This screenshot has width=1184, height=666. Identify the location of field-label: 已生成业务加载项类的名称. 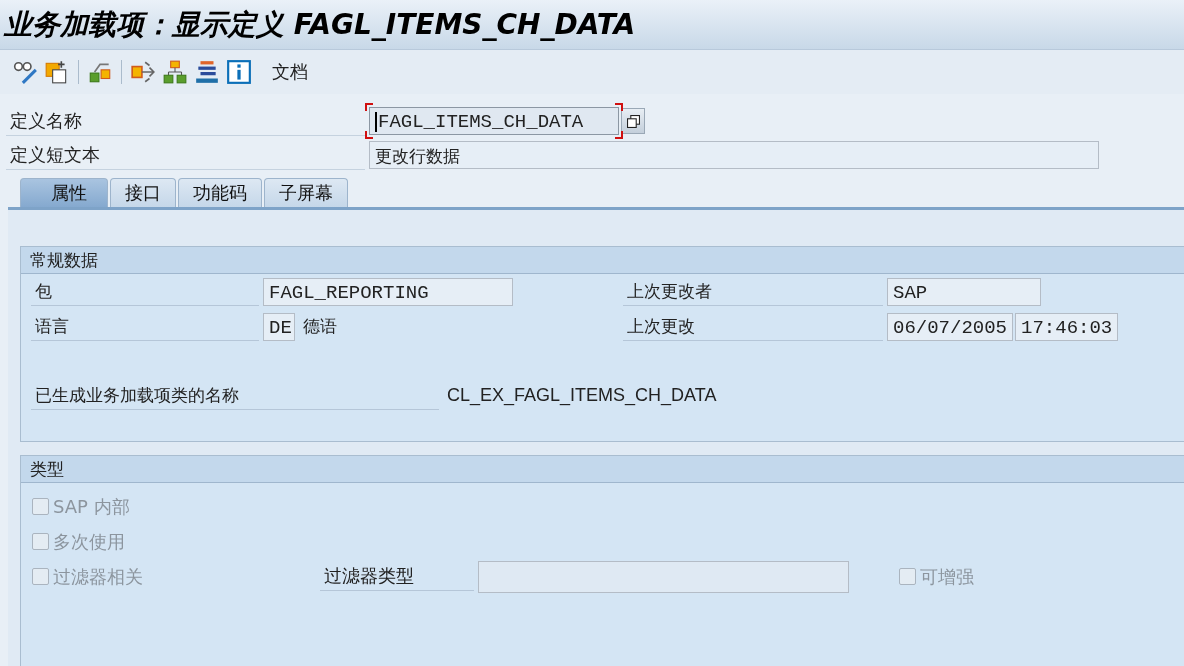
(235, 395).